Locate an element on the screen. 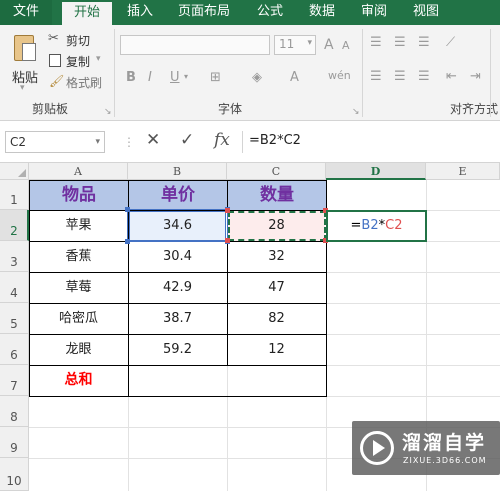 The height and width of the screenshot is (491, 500). cell-a7: 总和 is located at coordinates (78, 380).